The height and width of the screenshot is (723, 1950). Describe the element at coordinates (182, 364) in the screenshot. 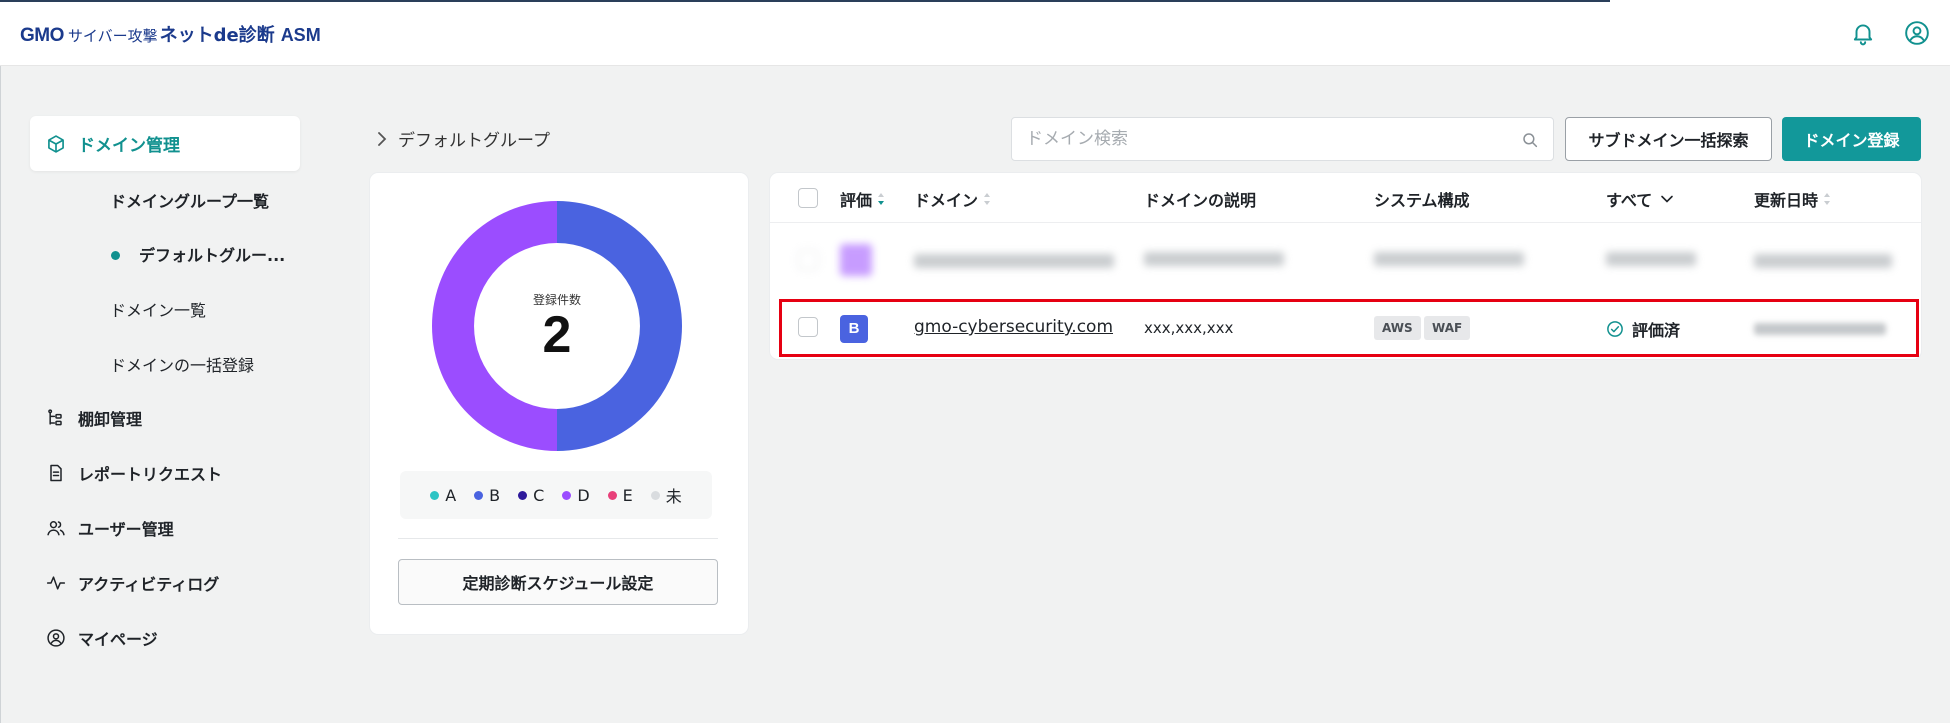

I see `sidebar-sub-bulk-register: ドメインの一括登録` at that location.